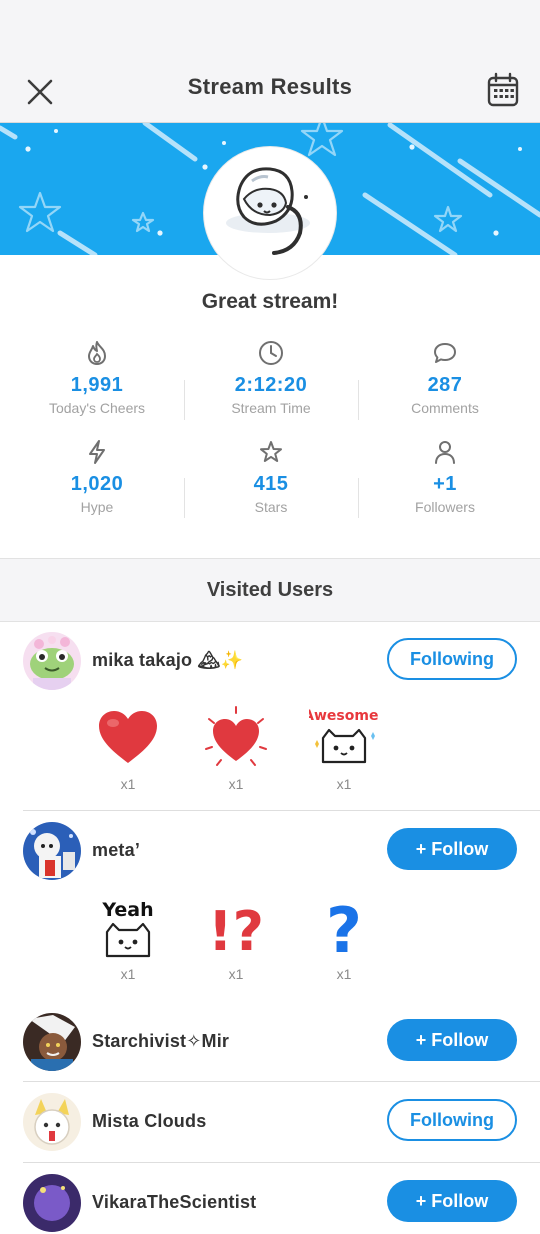 The width and height of the screenshot is (540, 1234). Describe the element at coordinates (236, 736) in the screenshot. I see `sparkling-heart-sticker` at that location.